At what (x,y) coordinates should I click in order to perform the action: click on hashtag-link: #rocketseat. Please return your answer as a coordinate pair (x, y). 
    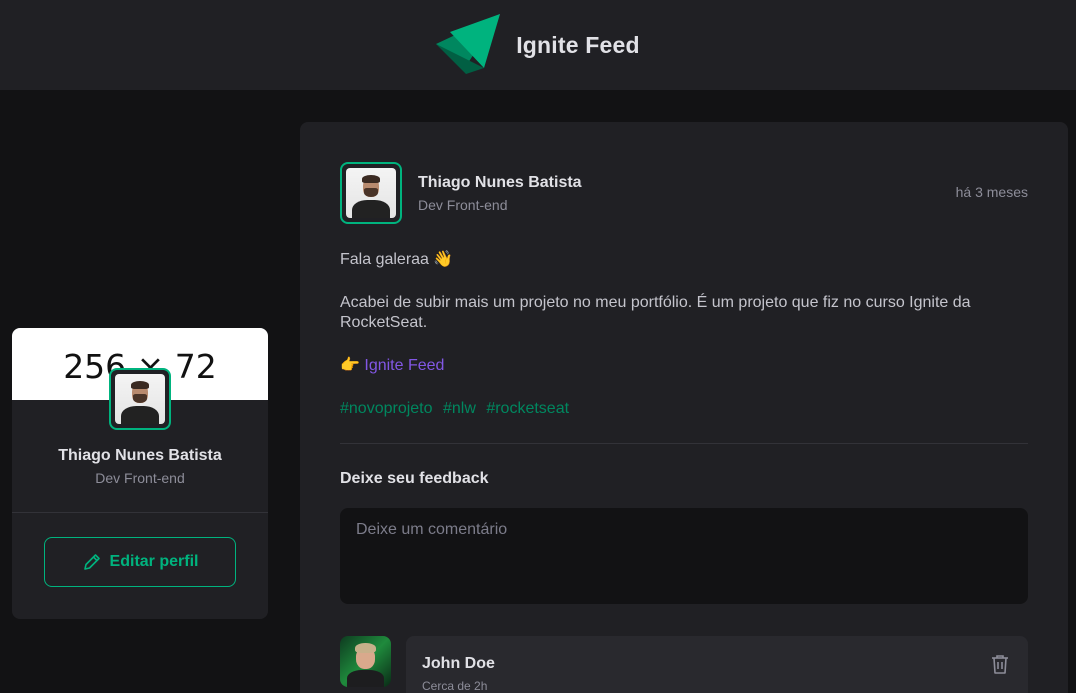
    Looking at the image, I should click on (527, 408).